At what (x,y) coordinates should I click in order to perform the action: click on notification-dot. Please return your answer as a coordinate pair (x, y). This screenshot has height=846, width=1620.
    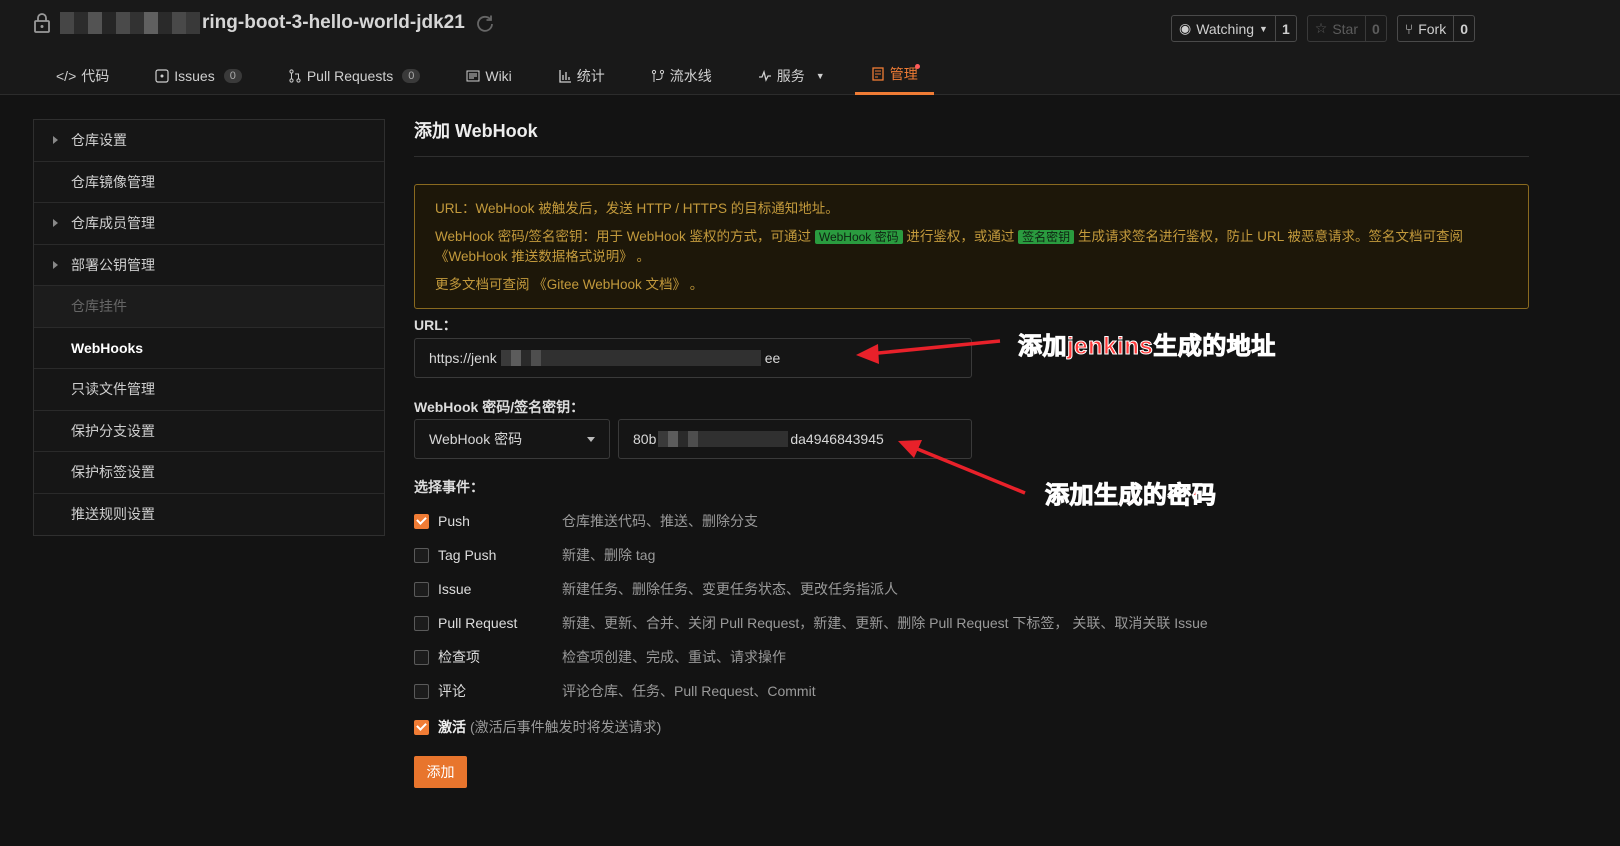
    Looking at the image, I should click on (917, 66).